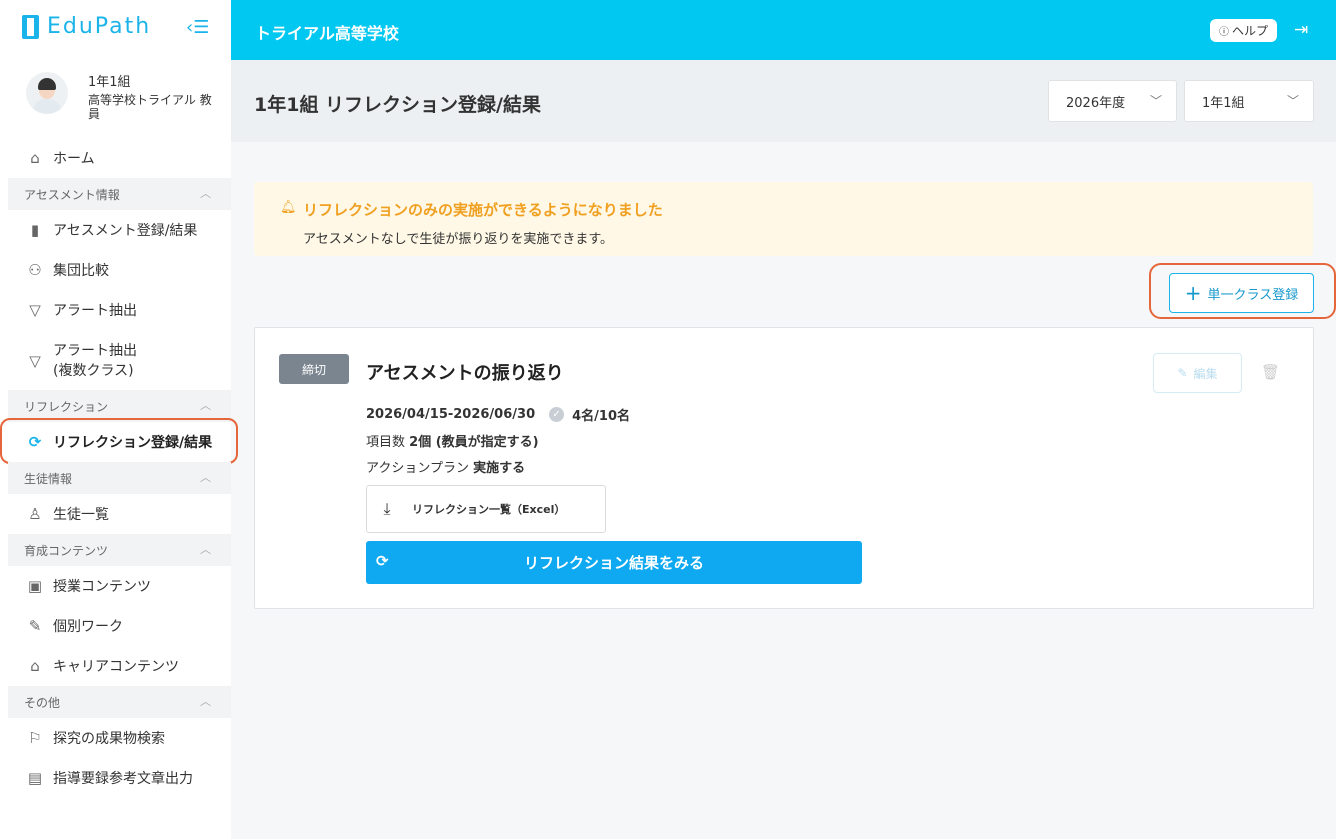 This screenshot has width=1336, height=839. What do you see at coordinates (81, 271) in the screenshot?
I see `sidebar-item-label: 集団比較` at bounding box center [81, 271].